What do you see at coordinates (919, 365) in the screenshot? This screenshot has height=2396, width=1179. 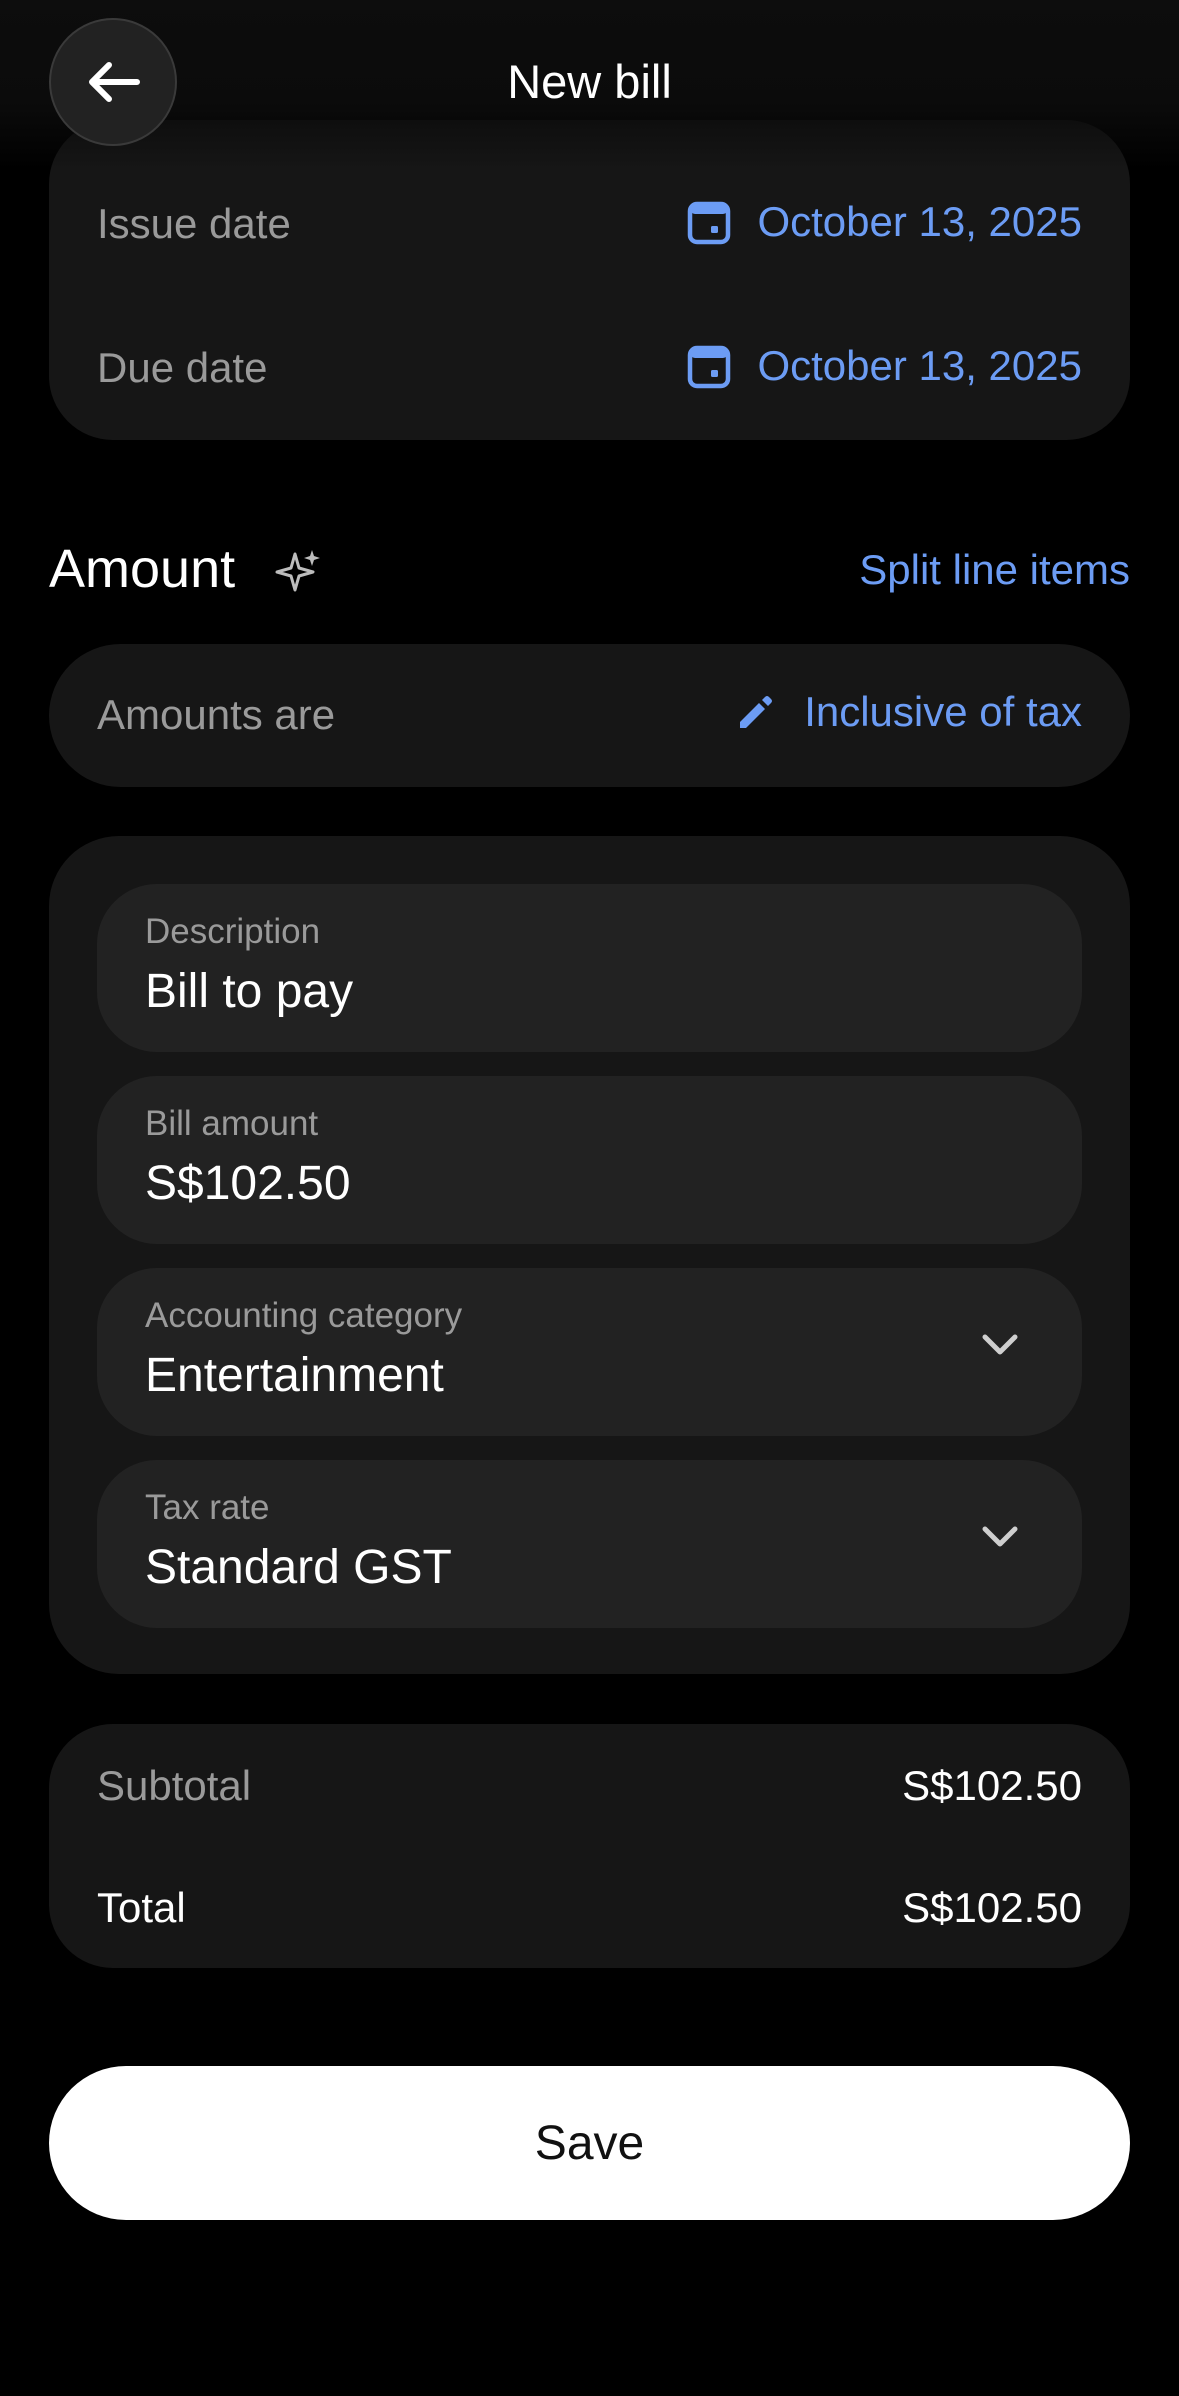 I see `due-date-value: October 13, 2025` at bounding box center [919, 365].